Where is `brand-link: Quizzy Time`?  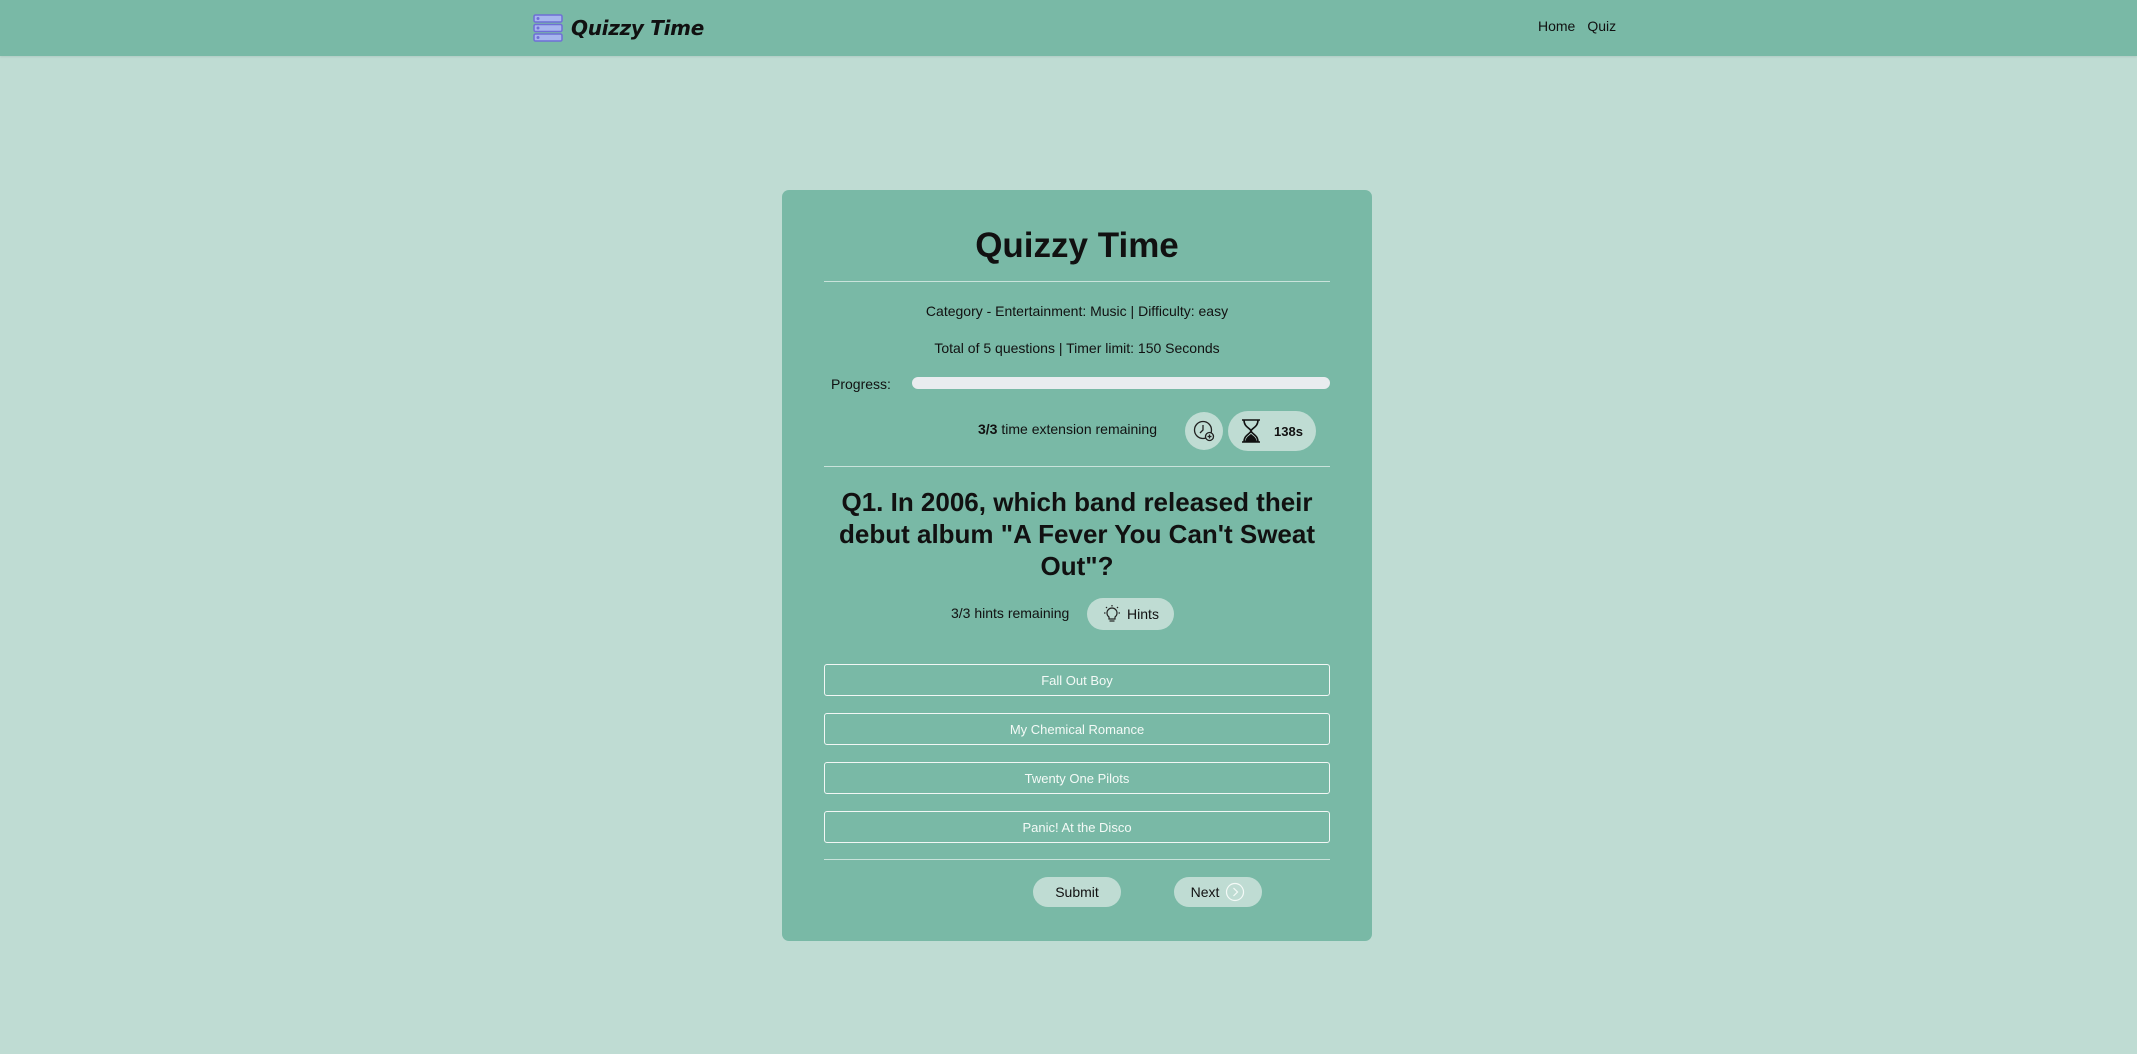
brand-link: Quizzy Time is located at coordinates (618, 28).